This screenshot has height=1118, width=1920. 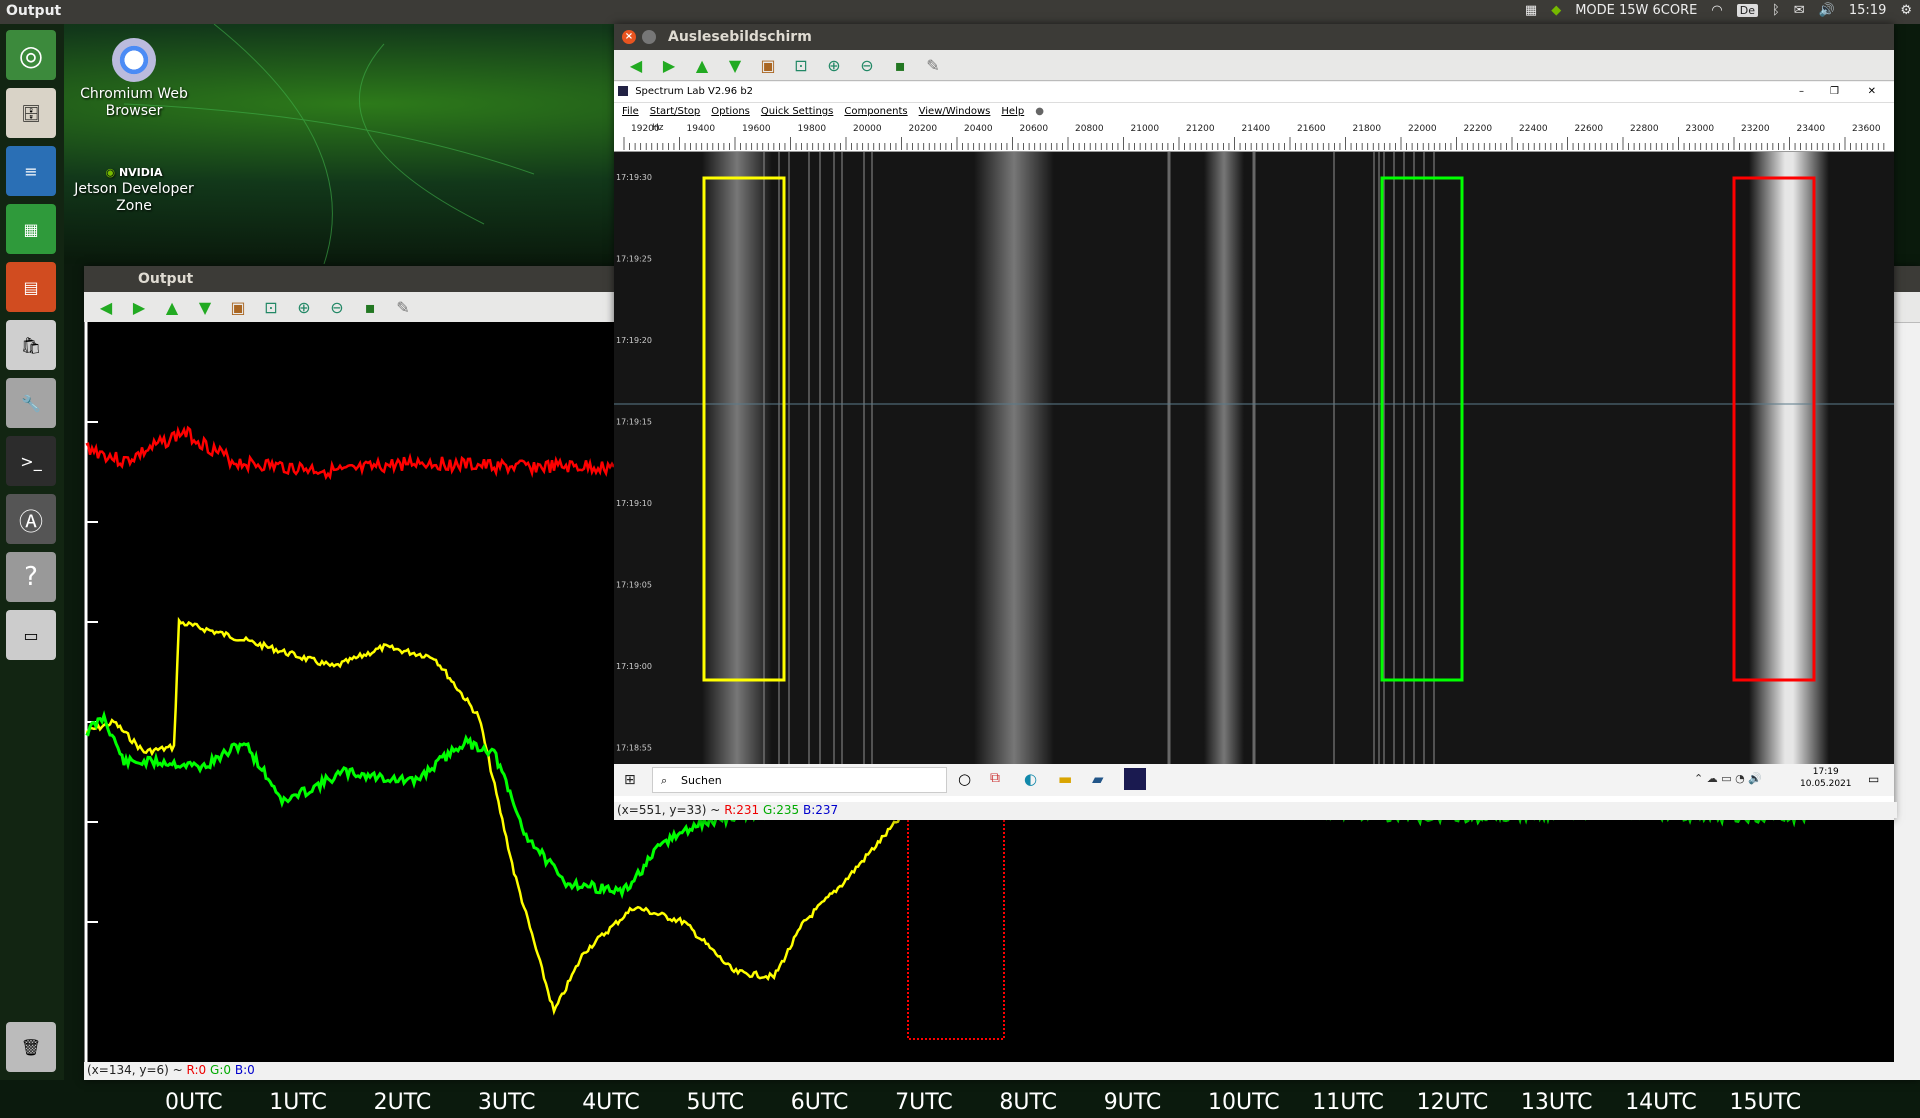 What do you see at coordinates (1039, 112) in the screenshot?
I see `record-icon: ●` at bounding box center [1039, 112].